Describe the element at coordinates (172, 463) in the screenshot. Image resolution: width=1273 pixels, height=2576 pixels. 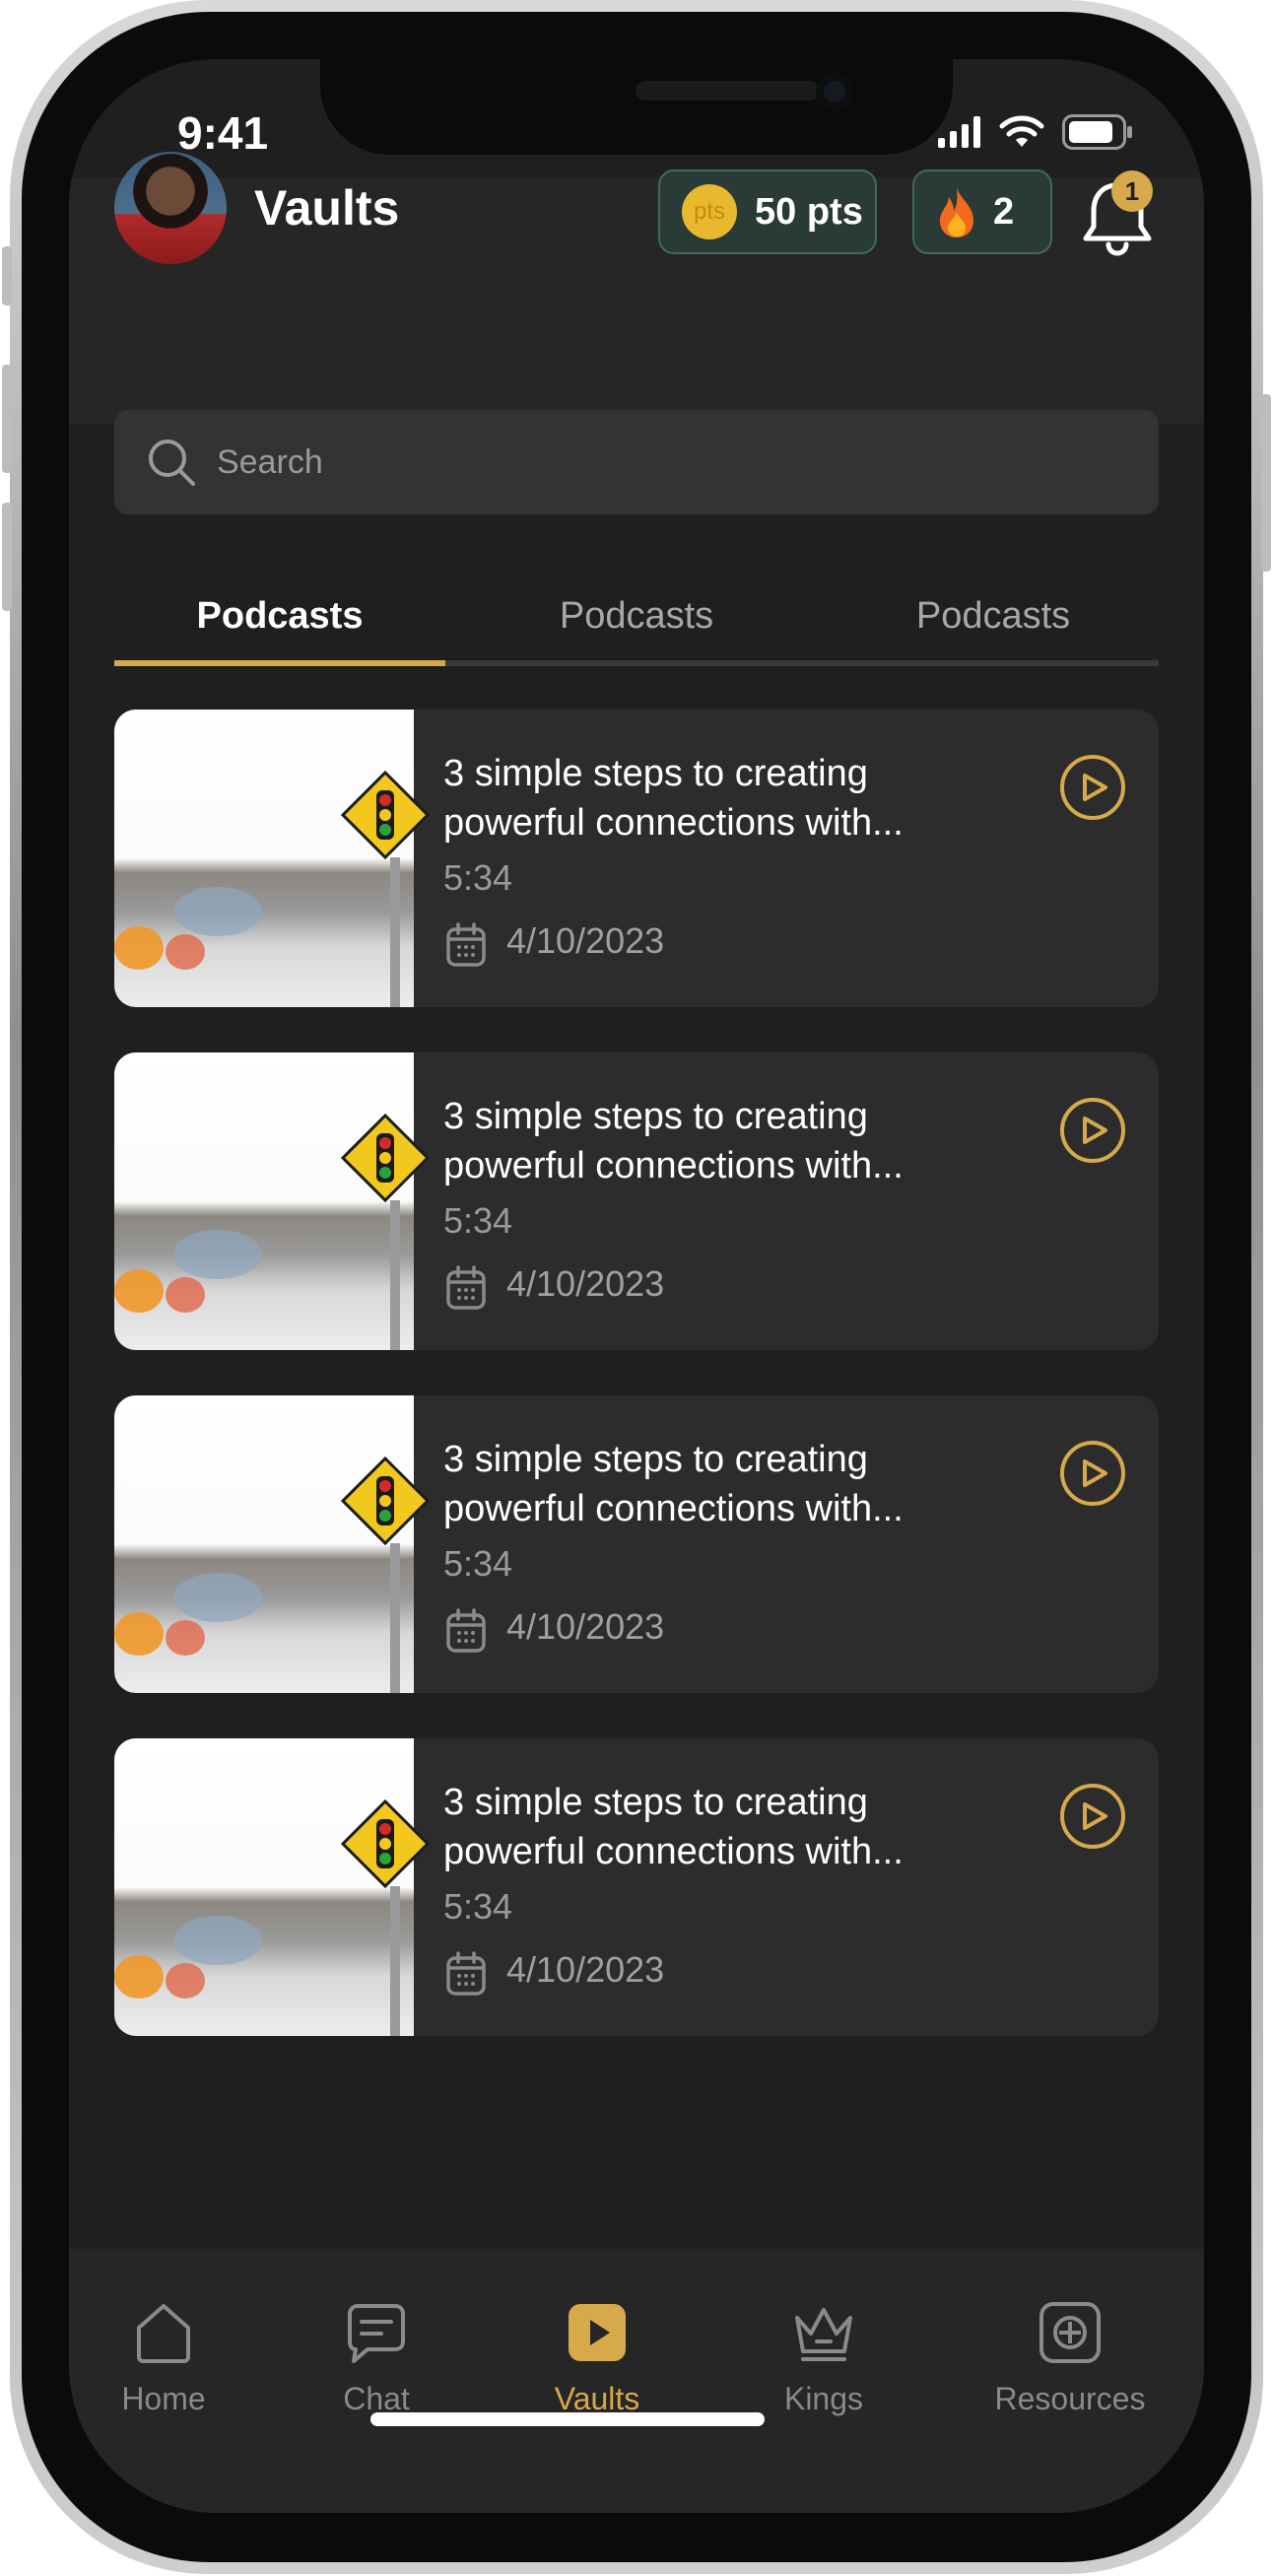
I see `search-icon` at that location.